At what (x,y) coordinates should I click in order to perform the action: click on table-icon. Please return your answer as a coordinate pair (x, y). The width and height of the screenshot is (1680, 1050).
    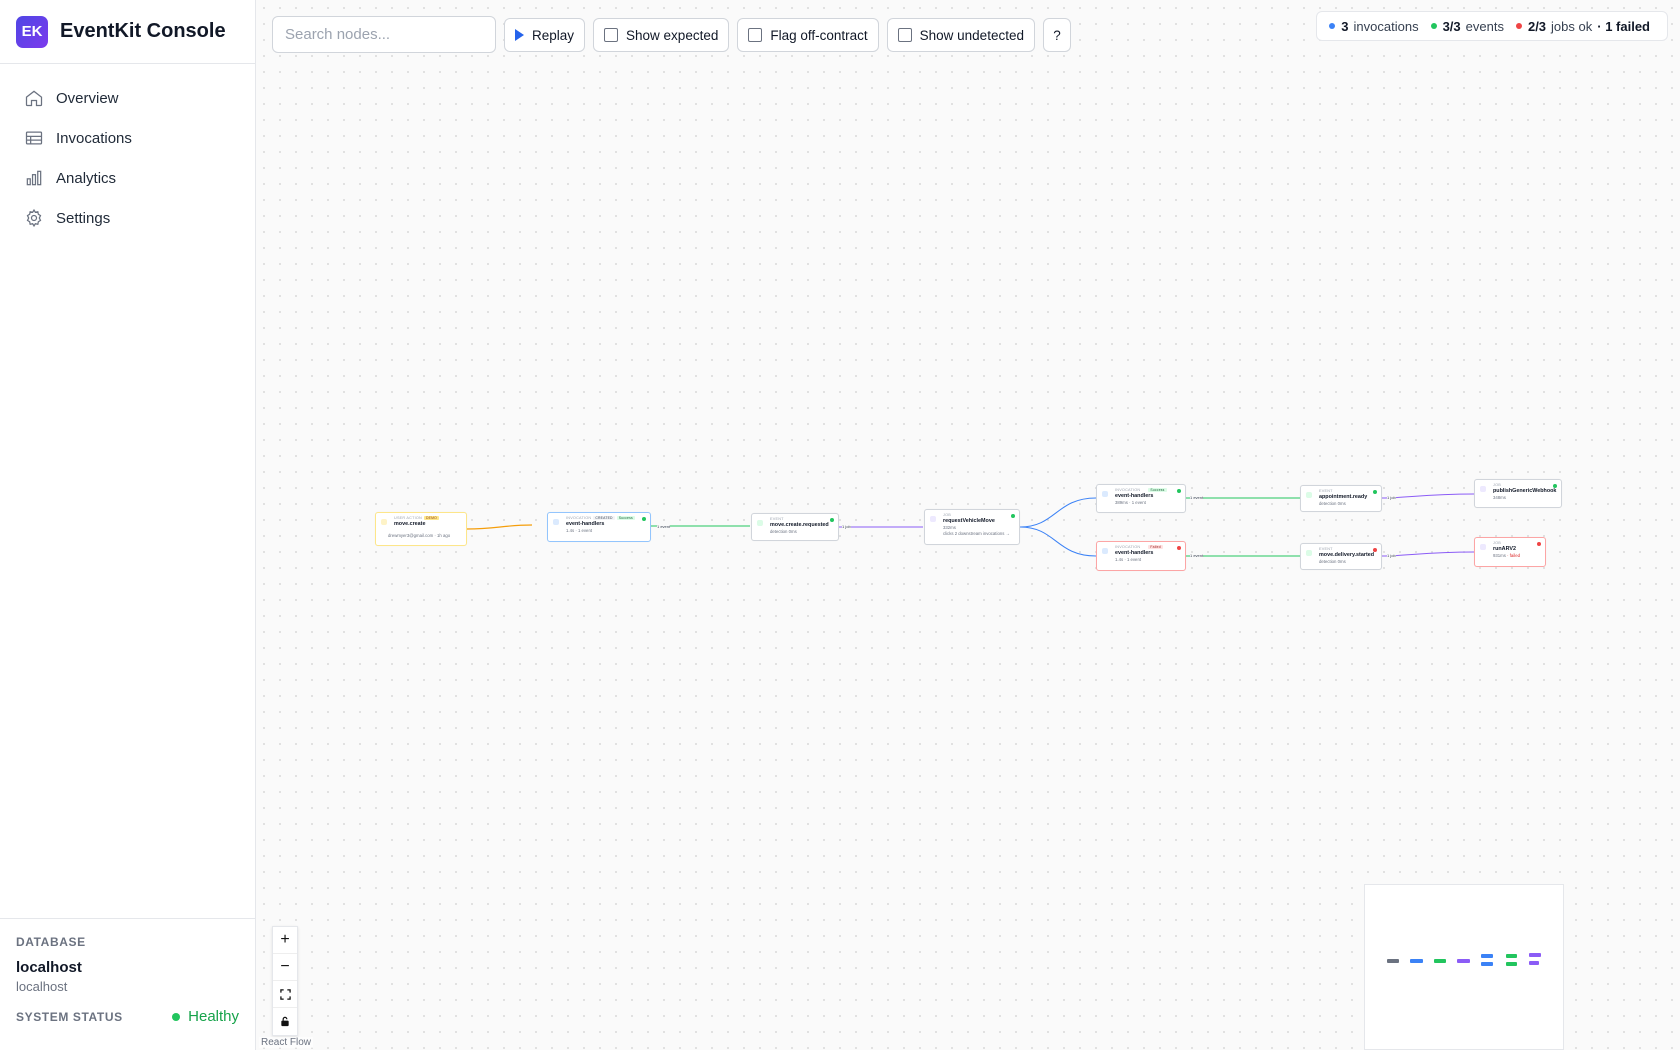
    Looking at the image, I should click on (34, 138).